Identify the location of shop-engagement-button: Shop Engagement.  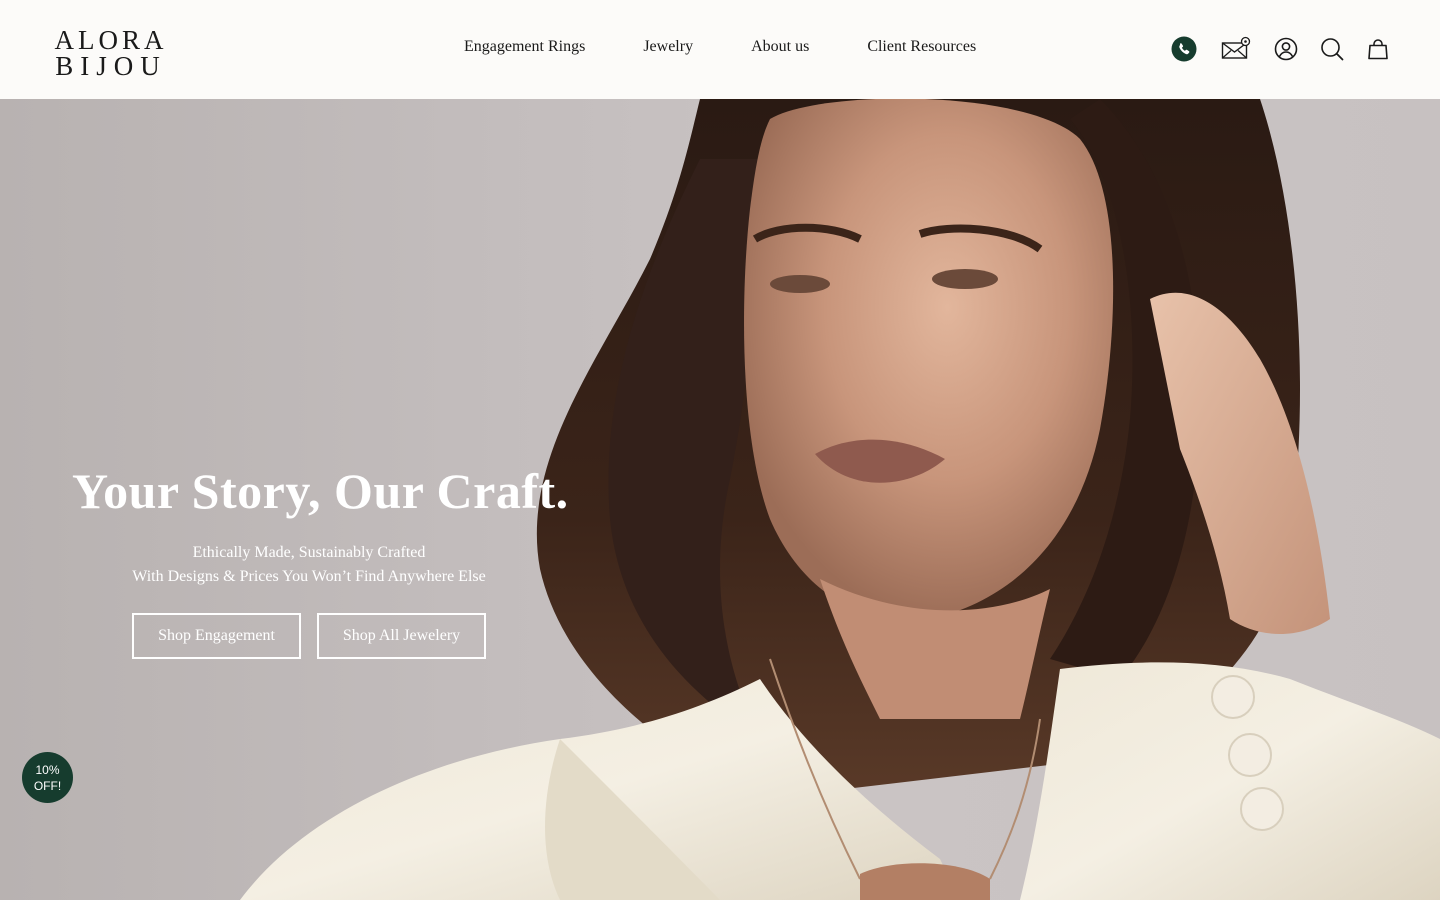
(216, 636).